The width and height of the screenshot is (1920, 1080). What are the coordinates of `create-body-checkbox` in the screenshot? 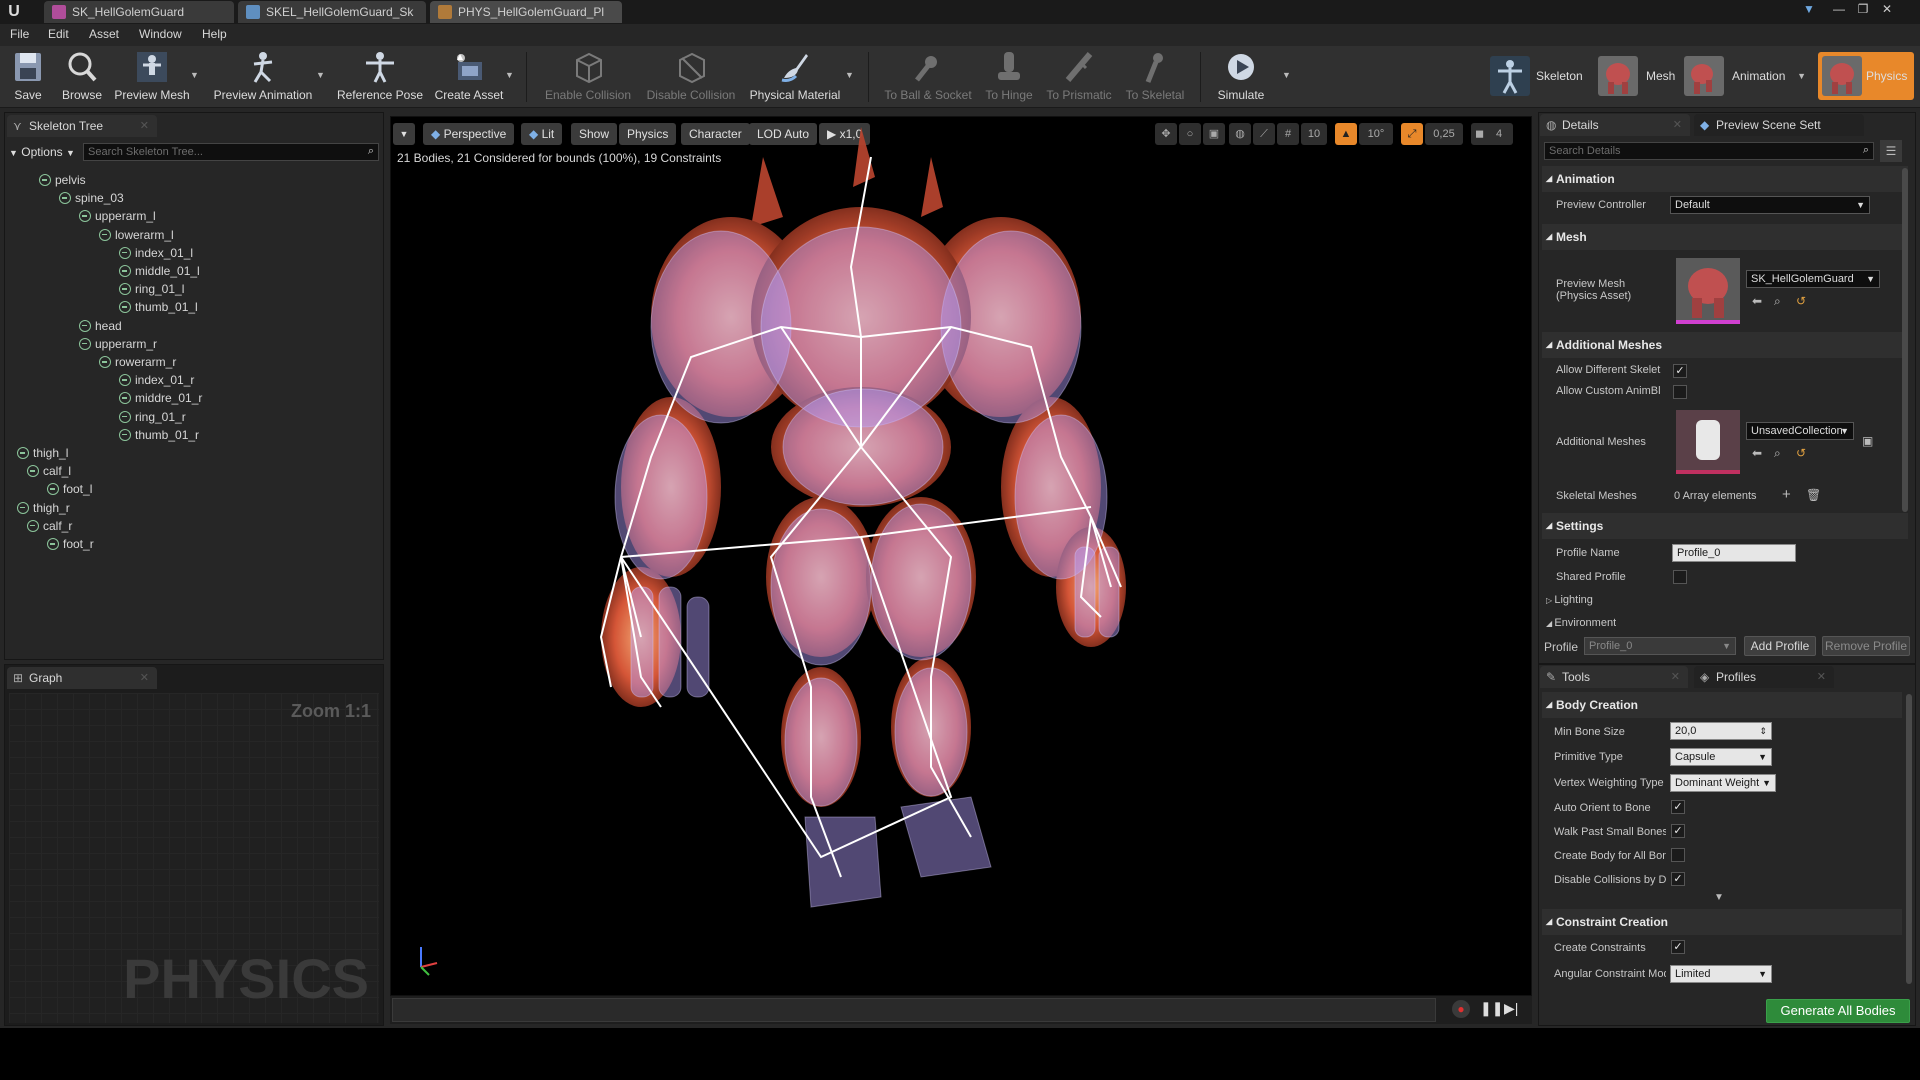 It's located at (1678, 855).